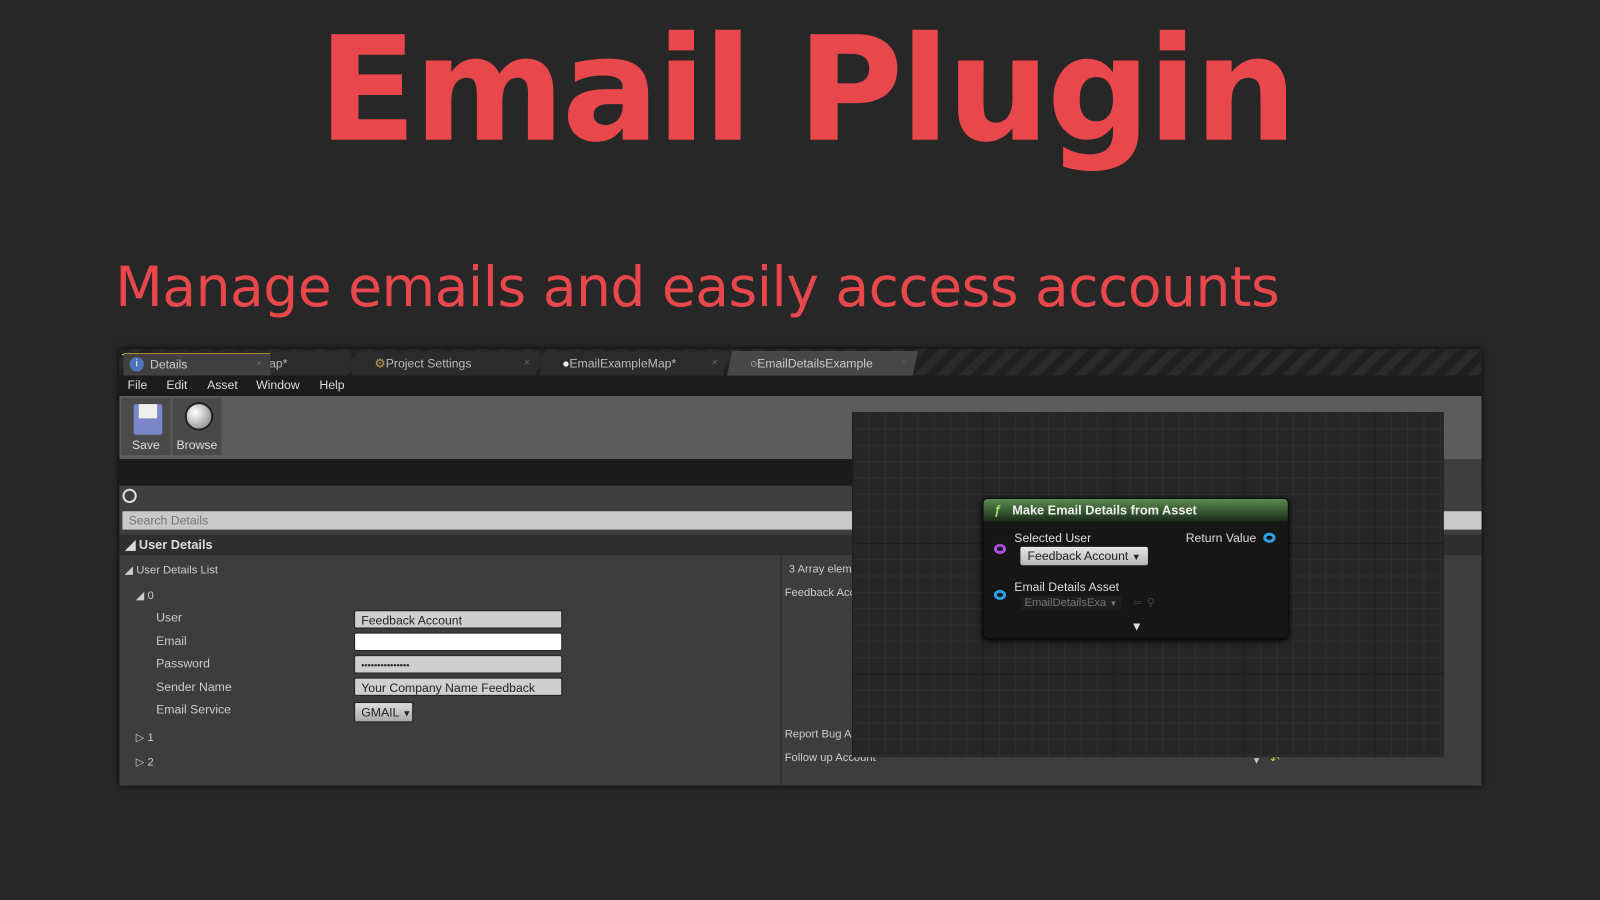 The width and height of the screenshot is (1600, 900). Describe the element at coordinates (138, 385) in the screenshot. I see `menu-file: File` at that location.